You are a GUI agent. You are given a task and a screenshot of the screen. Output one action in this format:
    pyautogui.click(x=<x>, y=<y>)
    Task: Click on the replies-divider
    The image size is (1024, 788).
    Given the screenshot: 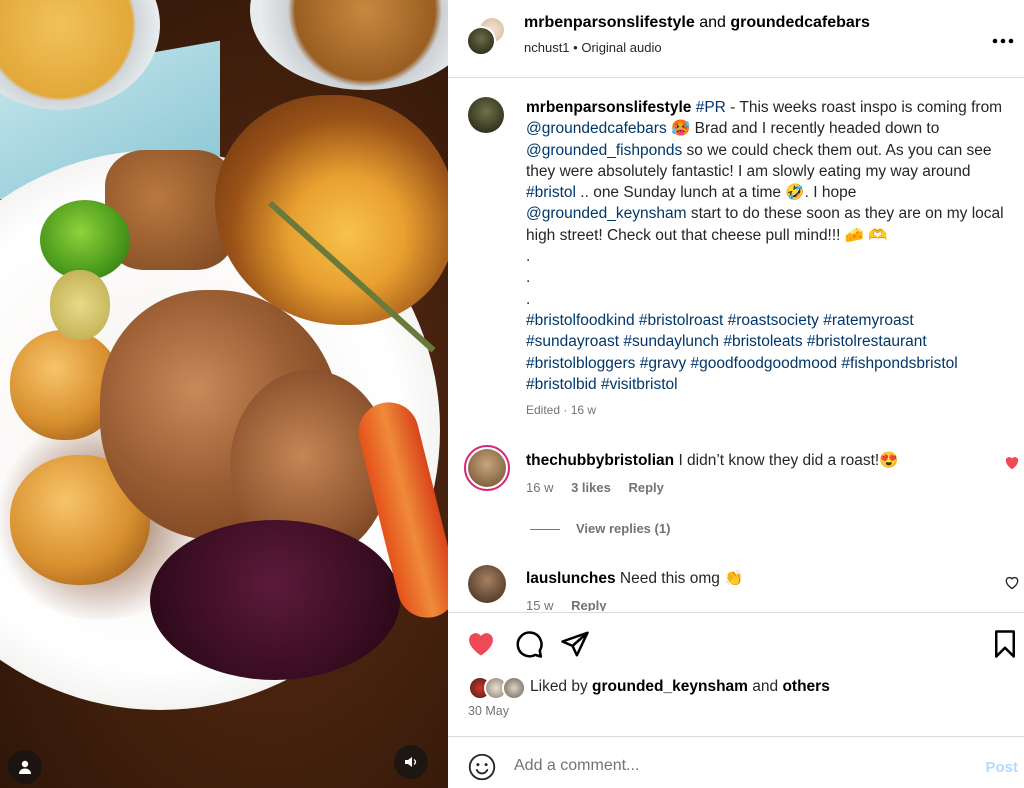 What is the action you would take?
    pyautogui.click(x=545, y=530)
    